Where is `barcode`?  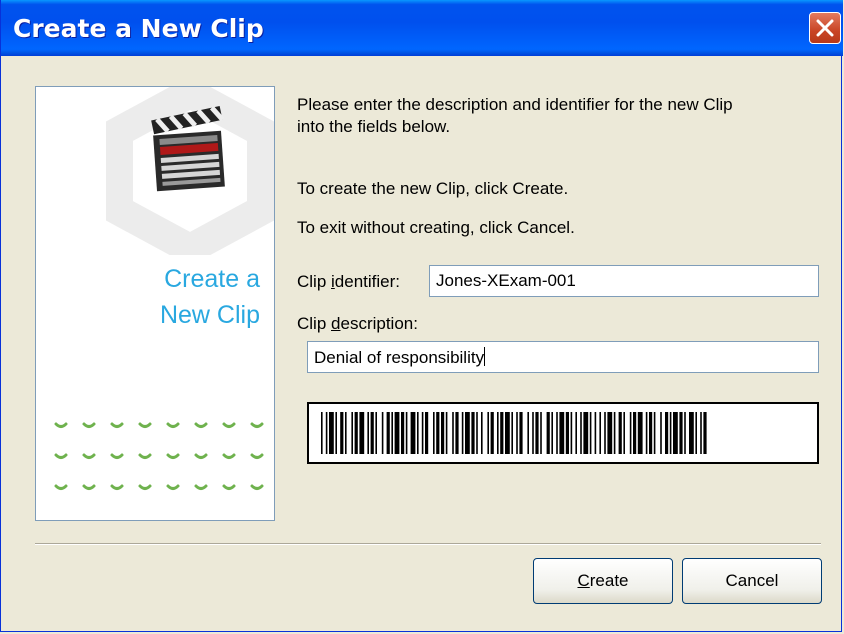
barcode is located at coordinates (563, 433).